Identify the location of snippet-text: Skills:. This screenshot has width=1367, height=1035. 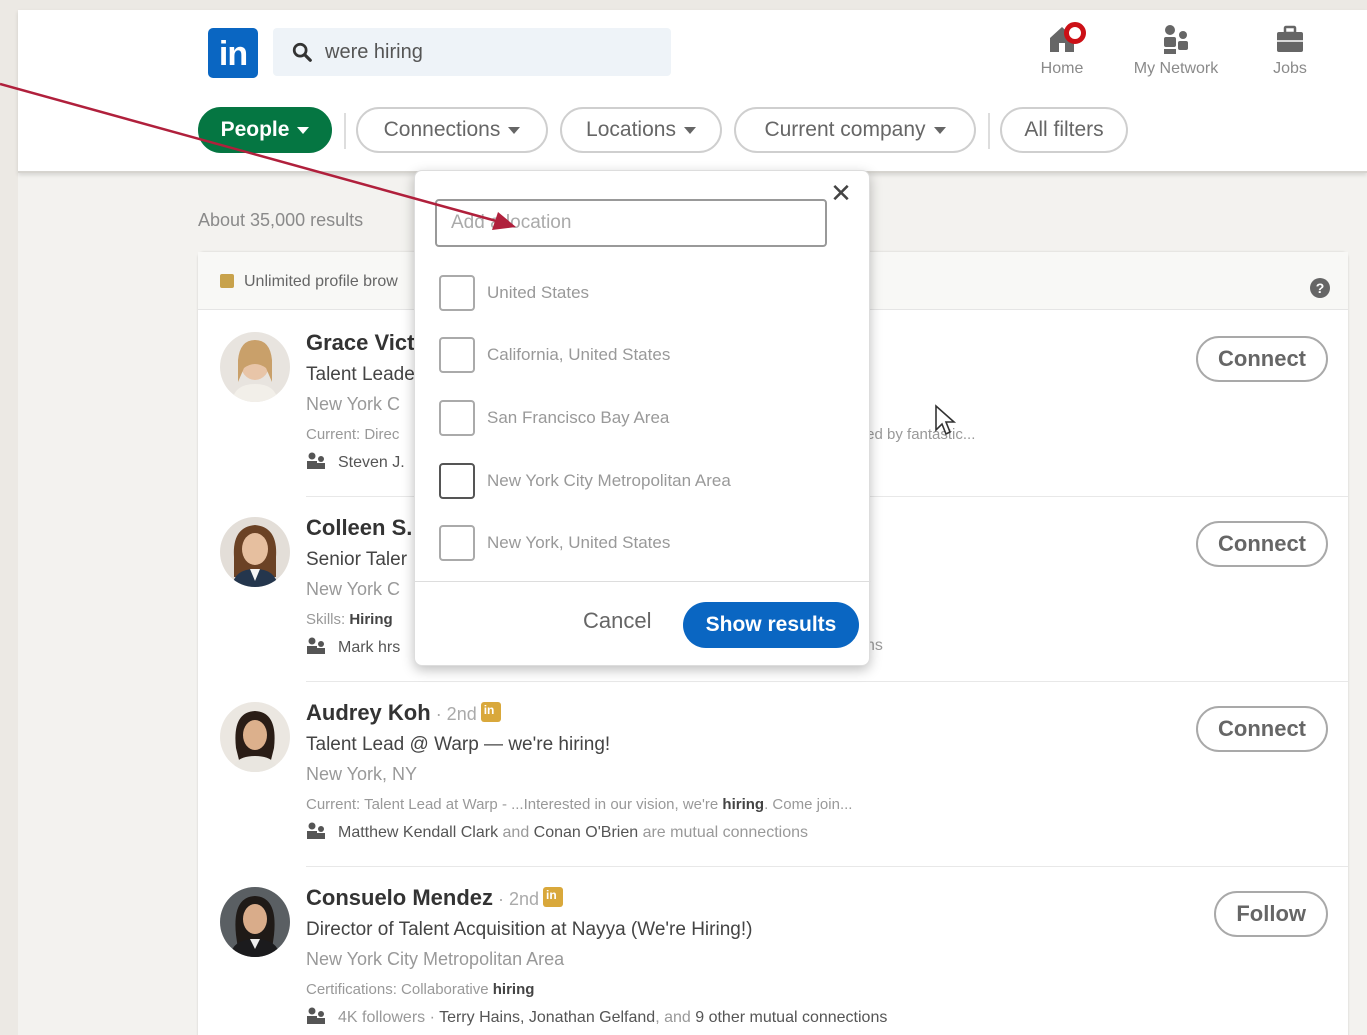
(328, 619).